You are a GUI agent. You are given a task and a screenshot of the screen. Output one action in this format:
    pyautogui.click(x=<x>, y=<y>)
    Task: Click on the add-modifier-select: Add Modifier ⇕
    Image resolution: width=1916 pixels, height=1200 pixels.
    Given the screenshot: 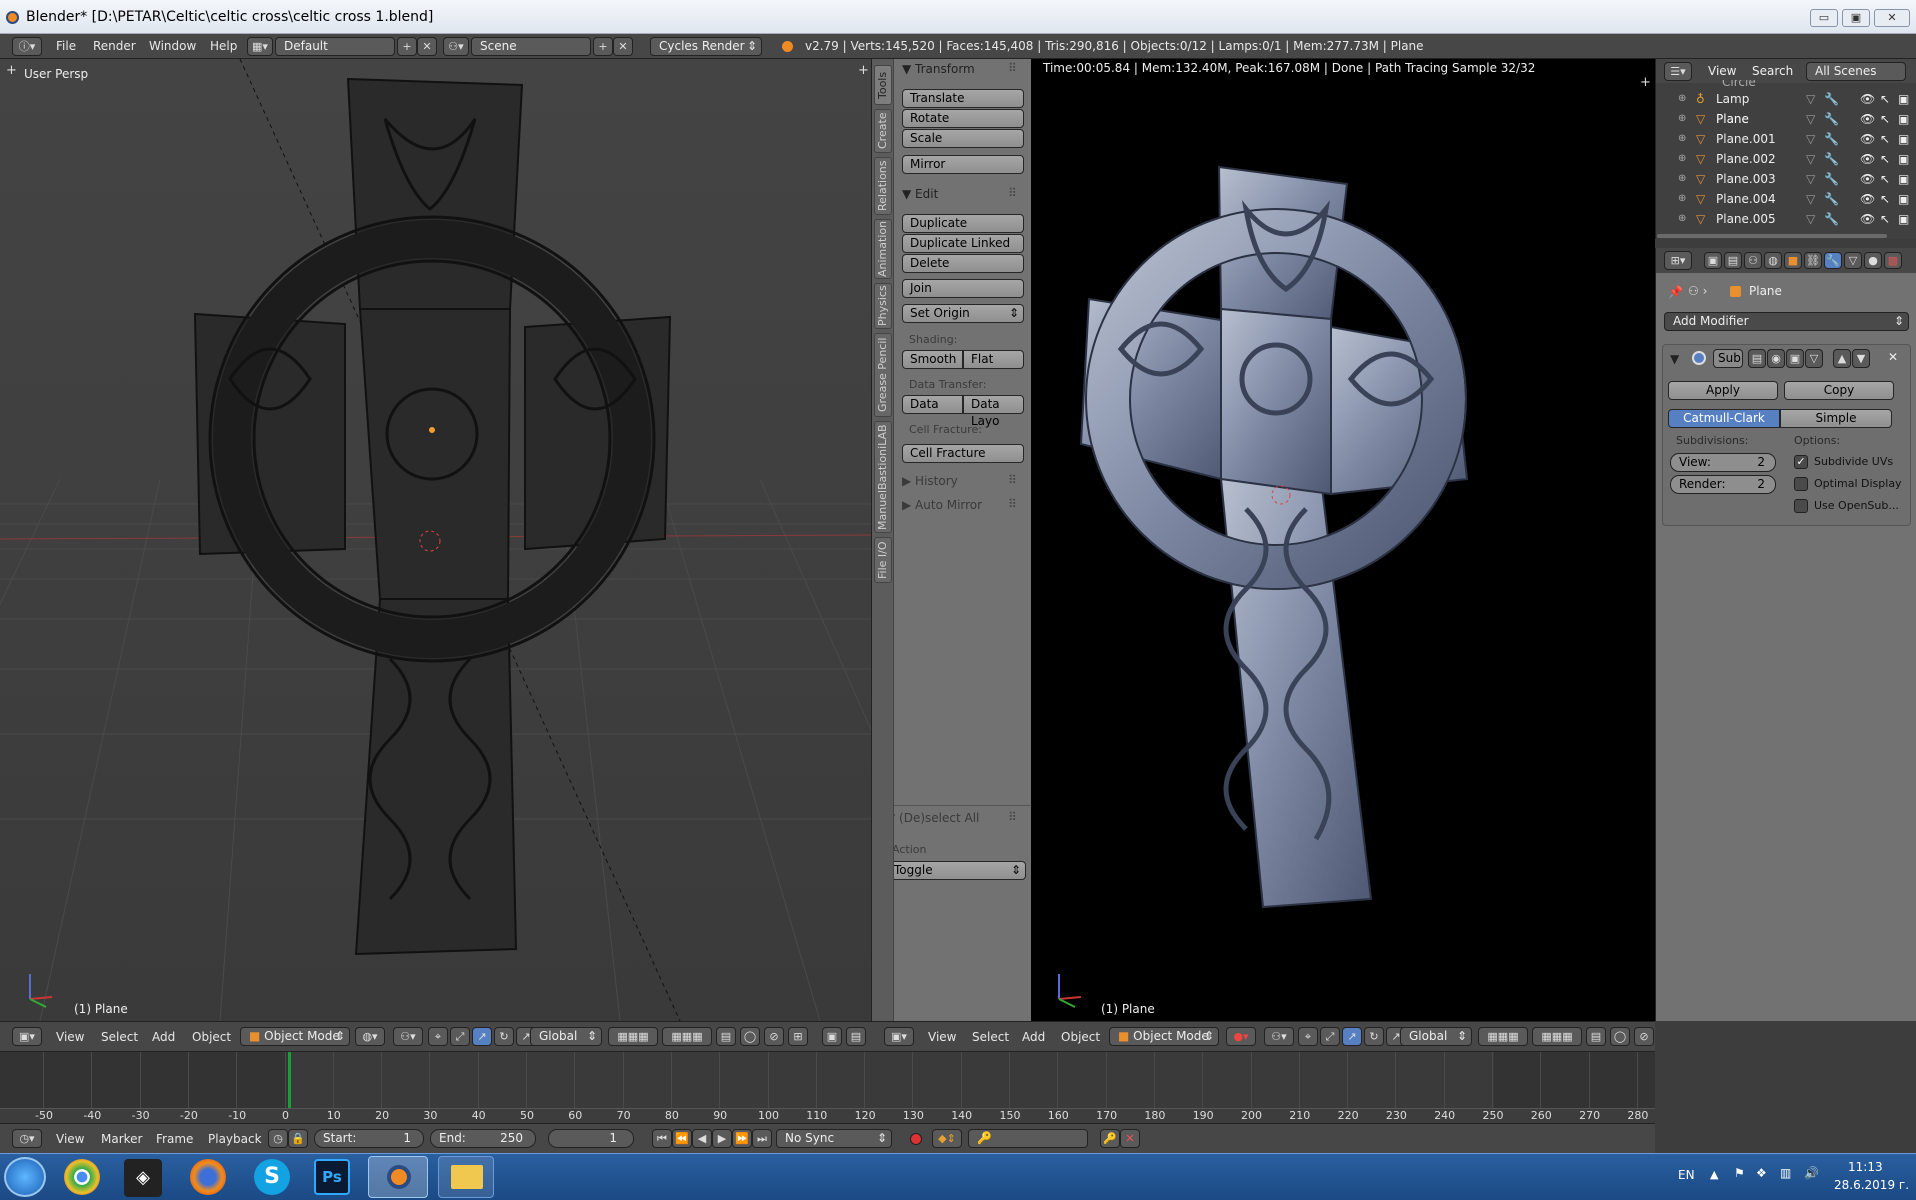 What is the action you would take?
    pyautogui.click(x=1786, y=321)
    